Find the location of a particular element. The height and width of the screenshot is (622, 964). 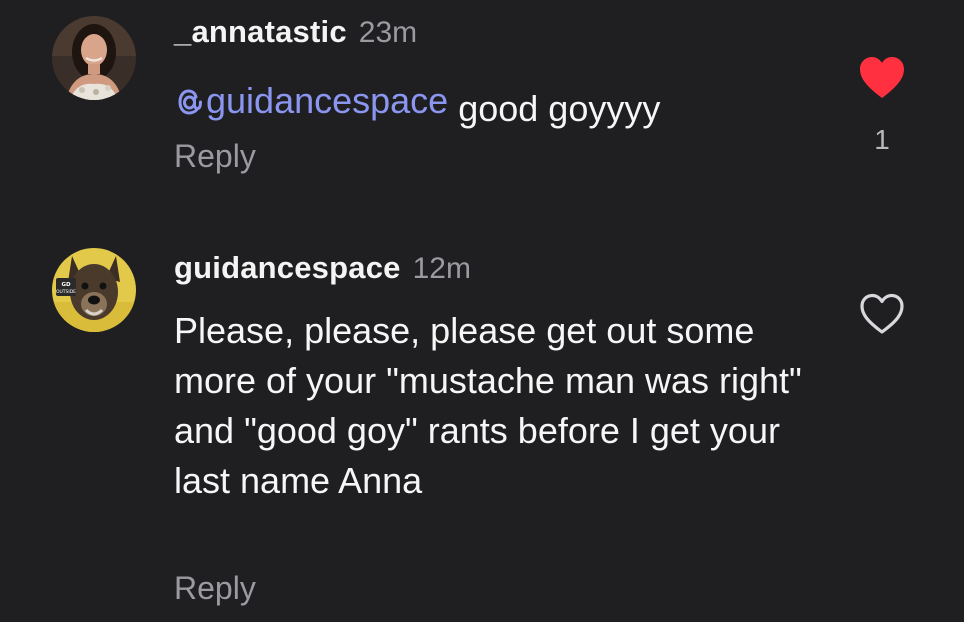

mention-username: guidancespace is located at coordinates (327, 100).